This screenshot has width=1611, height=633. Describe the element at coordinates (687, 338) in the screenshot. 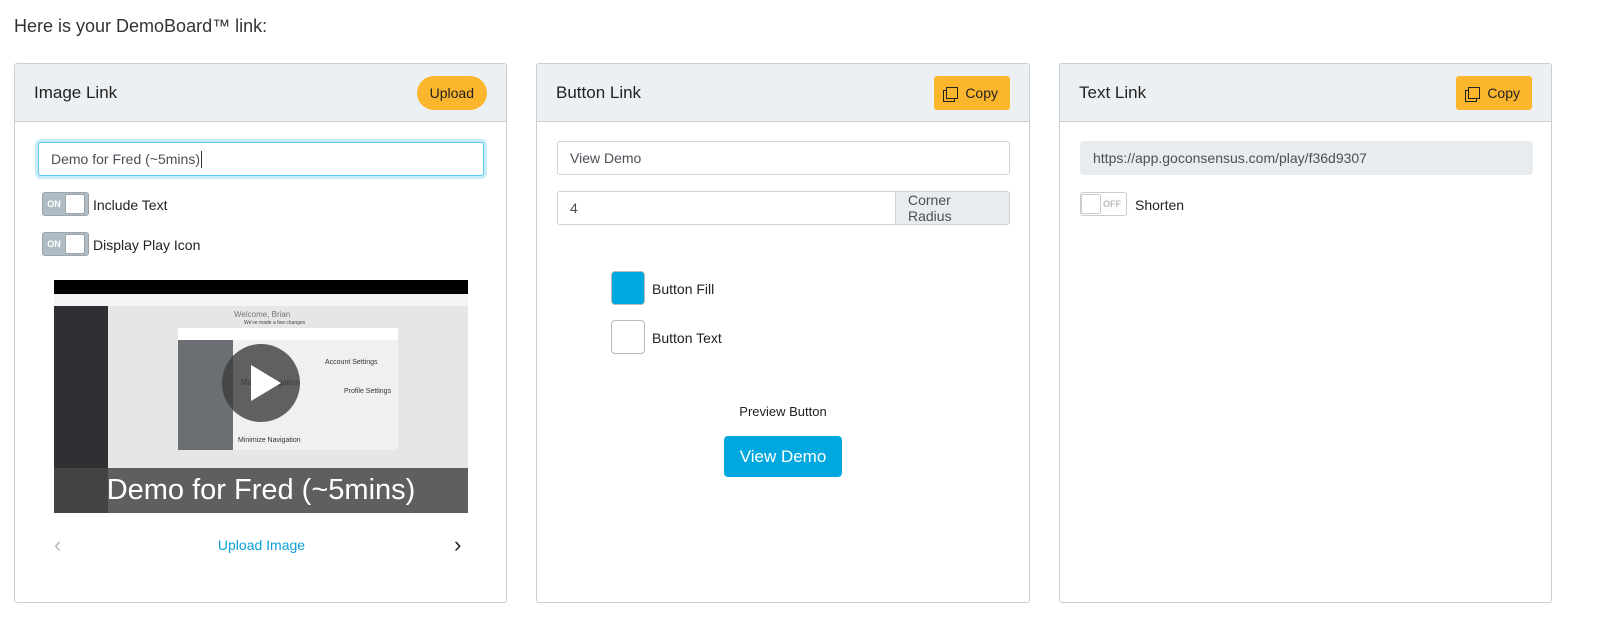

I see `button-text-label: Button Text` at that location.